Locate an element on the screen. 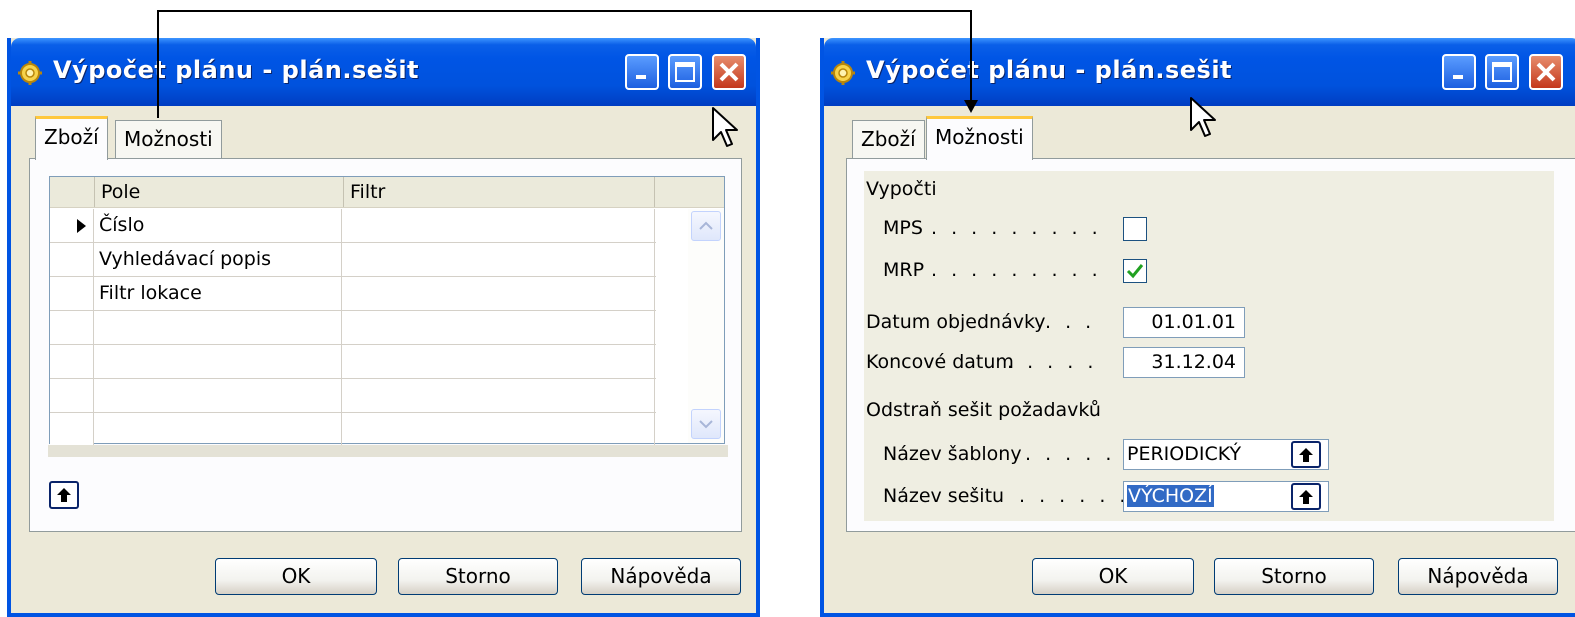  scroll-up-icon is located at coordinates (706, 225).